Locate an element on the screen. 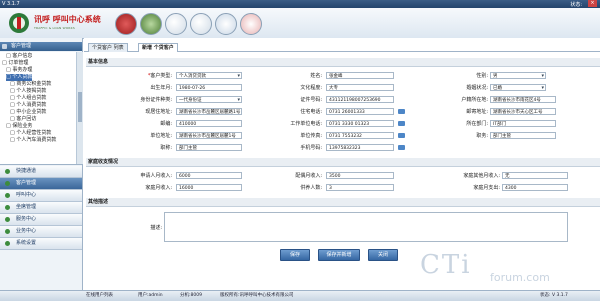 The width and height of the screenshot is (600, 301). transfer-icon is located at coordinates (251, 24).